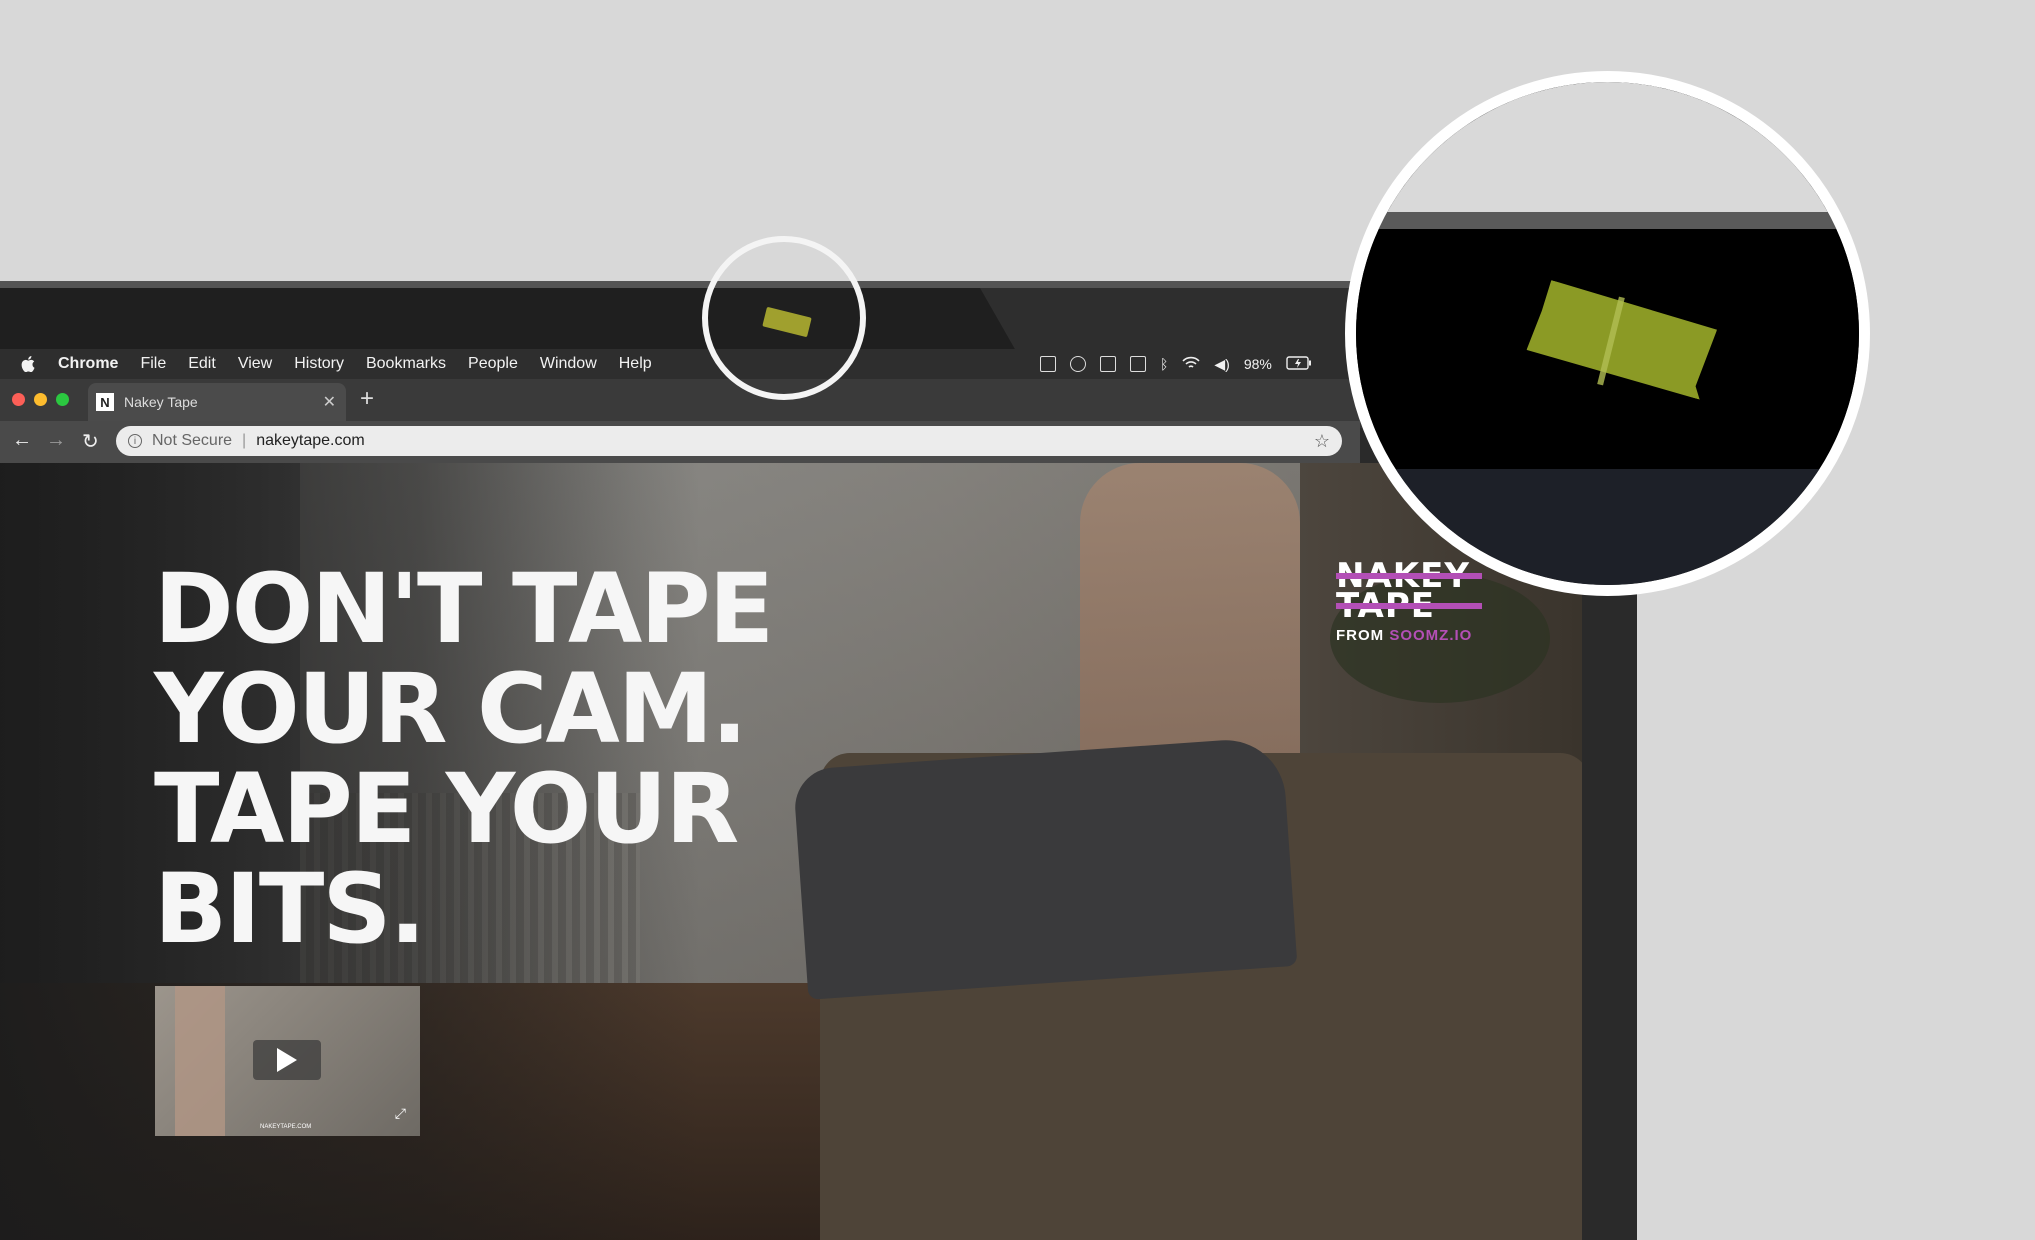 This screenshot has width=2035, height=1240. I want to click on favicon-icon: N, so click(105, 402).